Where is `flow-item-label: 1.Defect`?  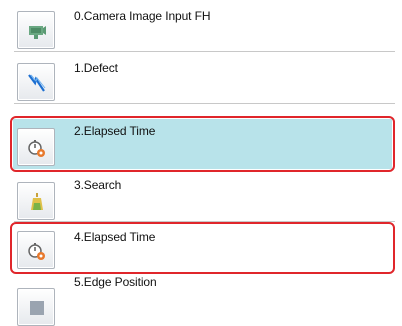
flow-item-label: 1.Defect is located at coordinates (96, 68).